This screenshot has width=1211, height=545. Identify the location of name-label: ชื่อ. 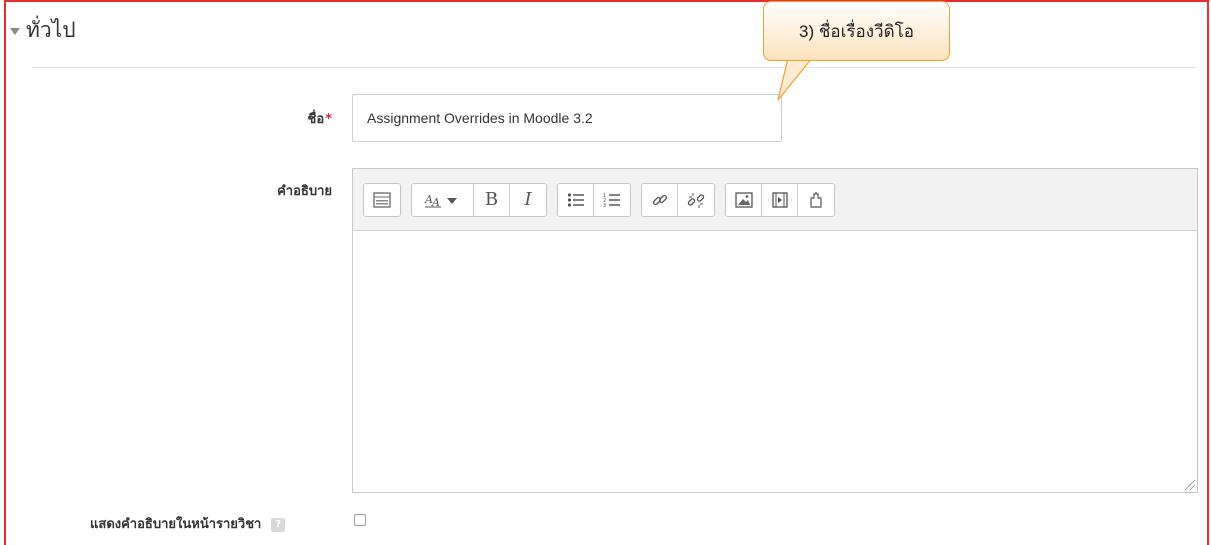
(316, 119).